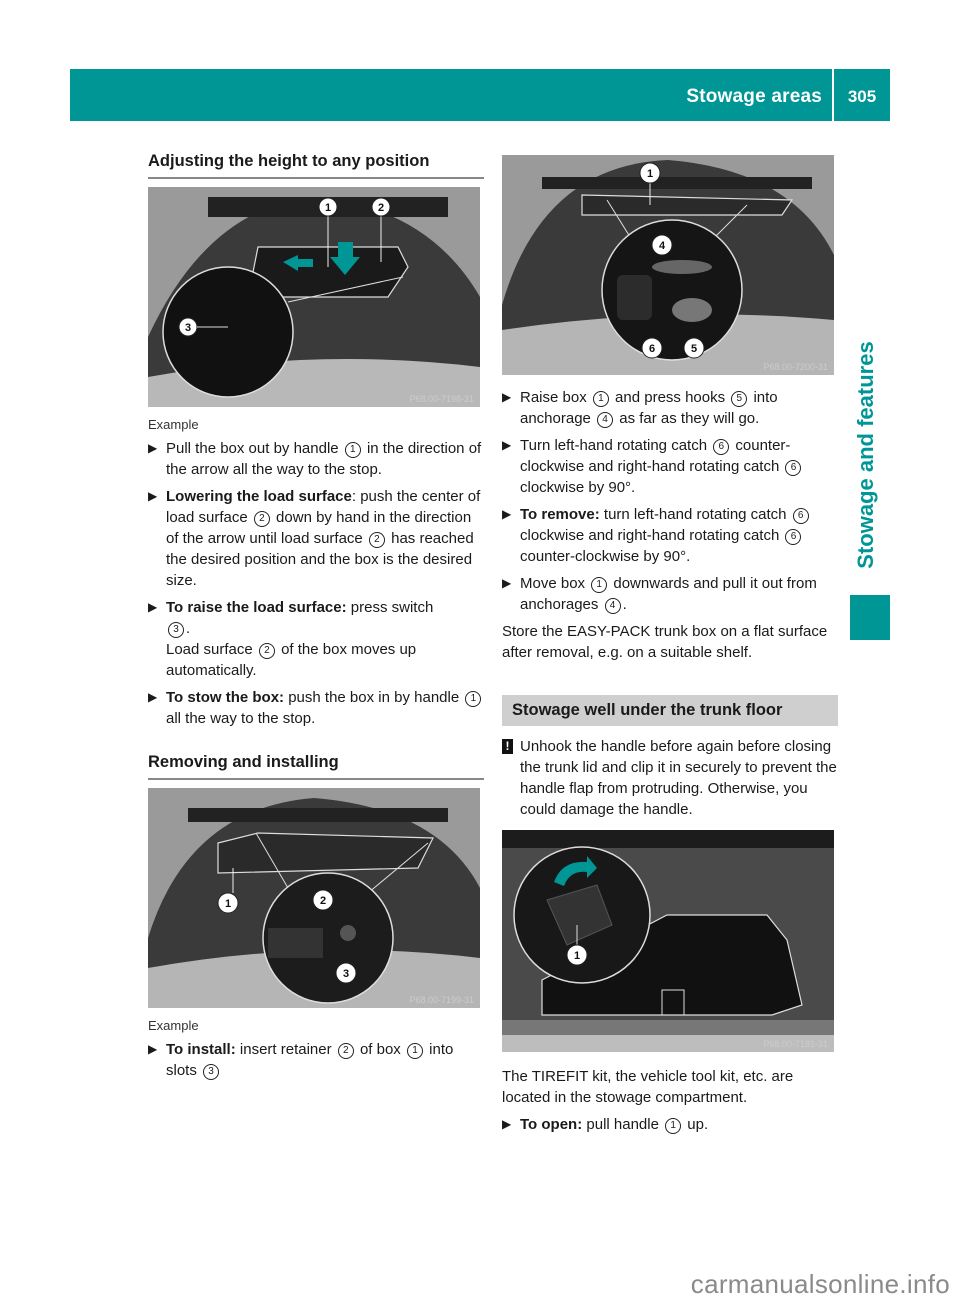 The height and width of the screenshot is (1302, 960). I want to click on trunk-photo-2: 1 2 3, so click(314, 898).